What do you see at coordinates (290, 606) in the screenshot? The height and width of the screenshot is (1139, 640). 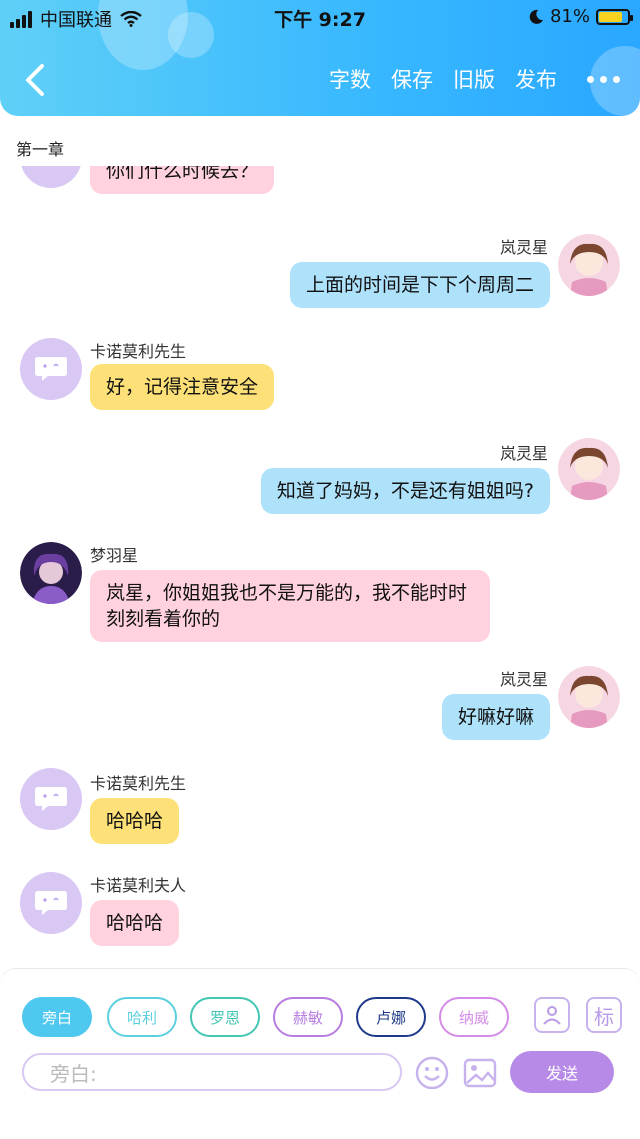 I see `message-bubble: 岚星，你姐姐我也不是万能的，我不能时时刻刻看着你的` at bounding box center [290, 606].